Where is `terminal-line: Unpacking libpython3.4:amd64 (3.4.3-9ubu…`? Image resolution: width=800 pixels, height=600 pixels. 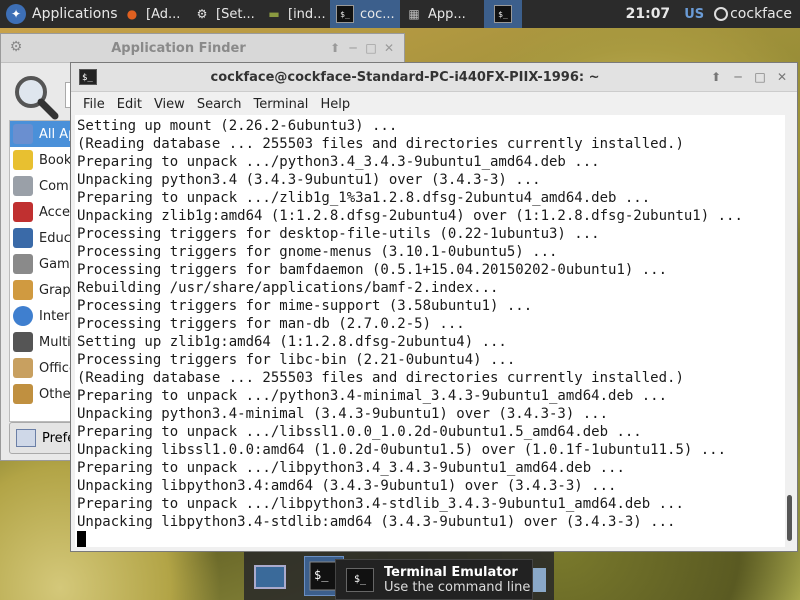
terminal-line: Unpacking libpython3.4:amd64 (3.4.3-9ubu… is located at coordinates (347, 486).